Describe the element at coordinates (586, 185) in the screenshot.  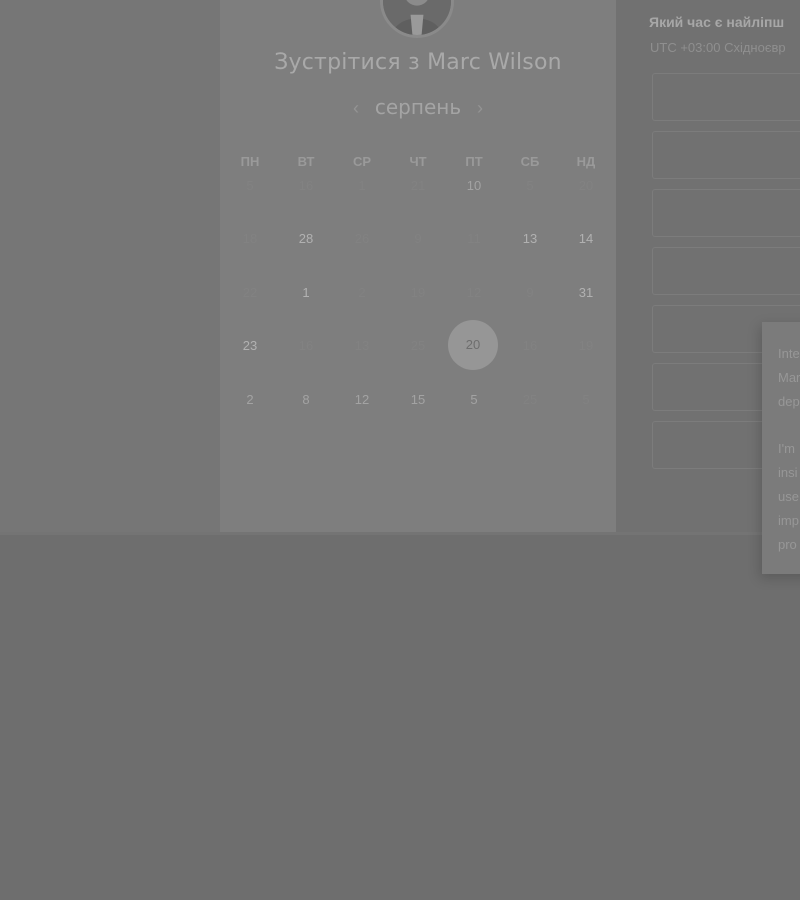
I see `calendar-day: 20` at that location.